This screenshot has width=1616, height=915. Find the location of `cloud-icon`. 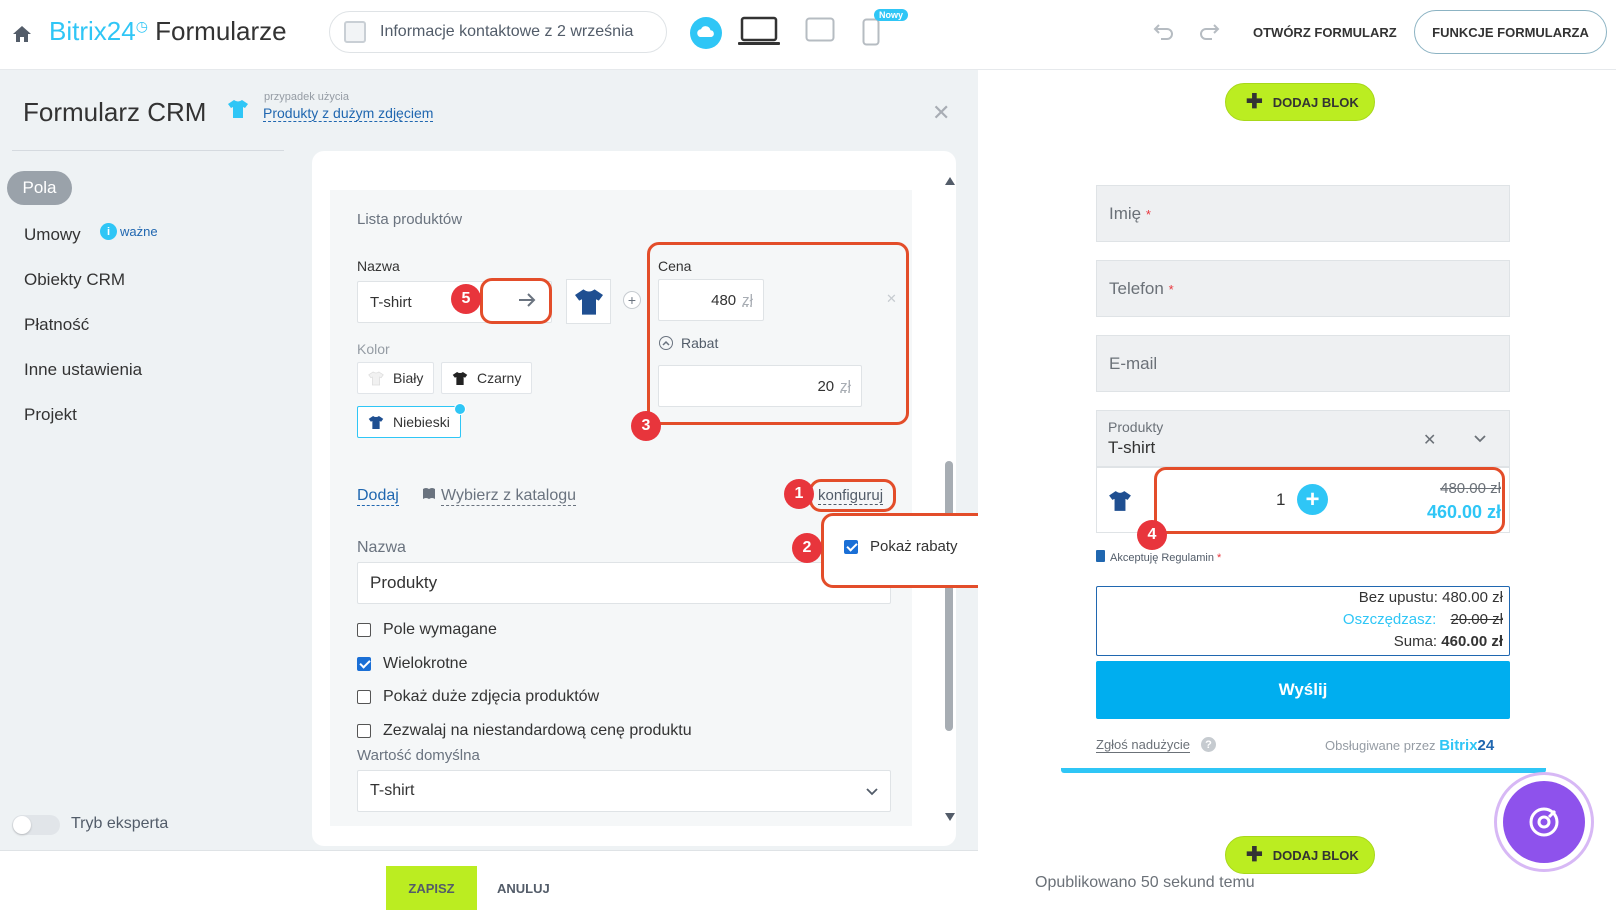

cloud-icon is located at coordinates (706, 33).